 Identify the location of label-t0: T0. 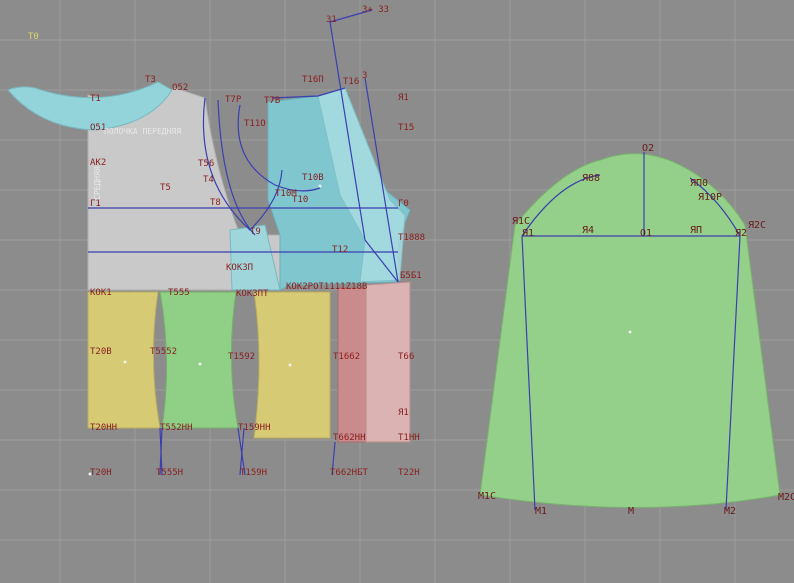
(33, 37).